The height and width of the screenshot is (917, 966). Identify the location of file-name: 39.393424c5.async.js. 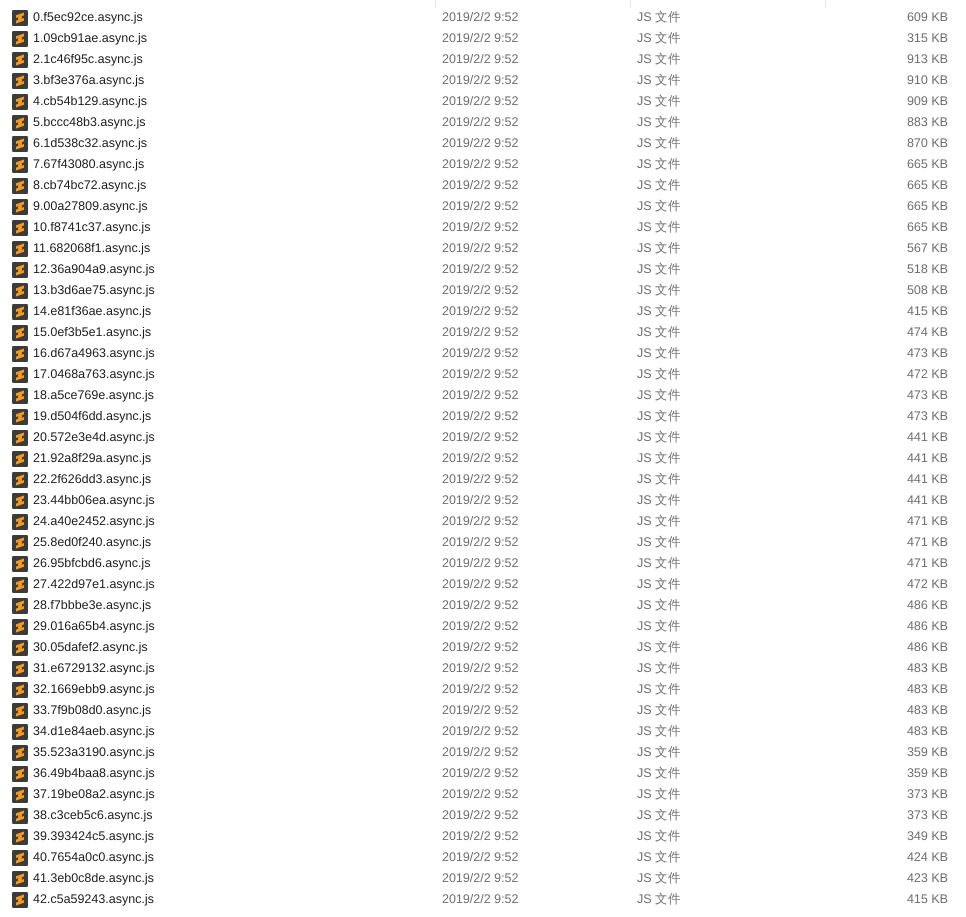
(93, 836).